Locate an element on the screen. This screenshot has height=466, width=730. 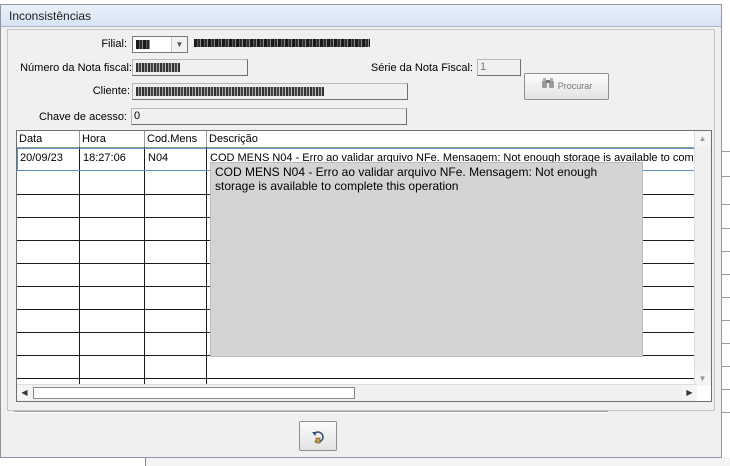
back-button is located at coordinates (318, 436).